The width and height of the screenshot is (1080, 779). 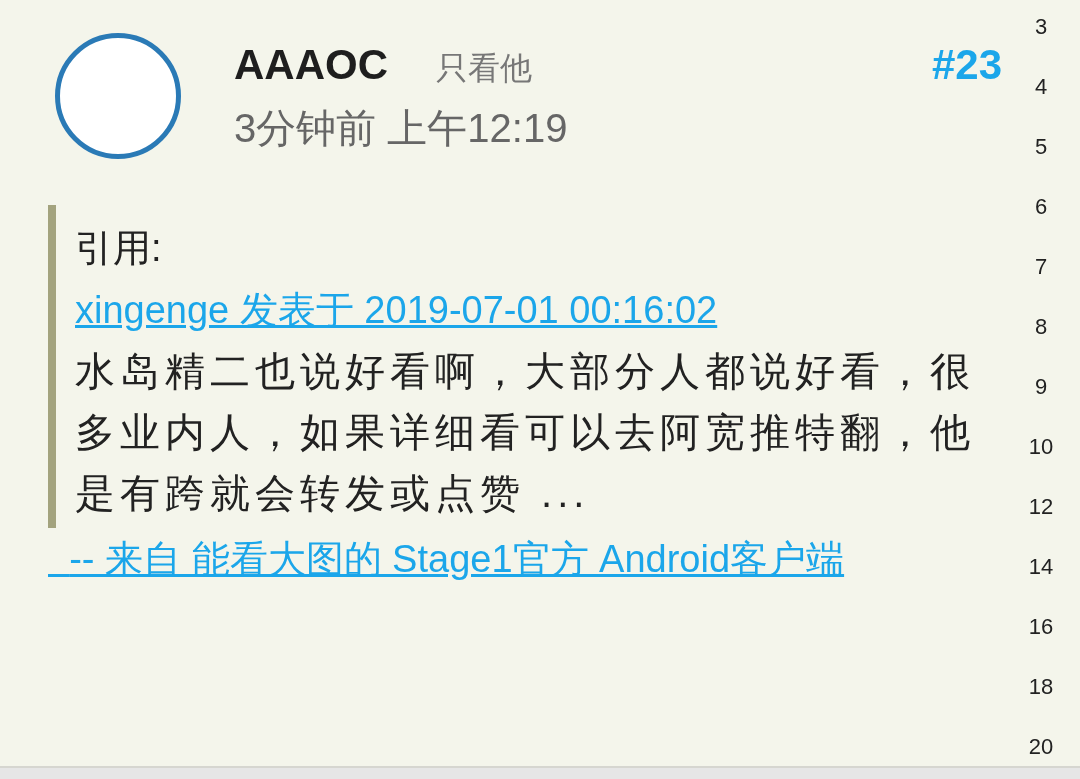 What do you see at coordinates (1041, 267) in the screenshot?
I see `page-number: 7` at bounding box center [1041, 267].